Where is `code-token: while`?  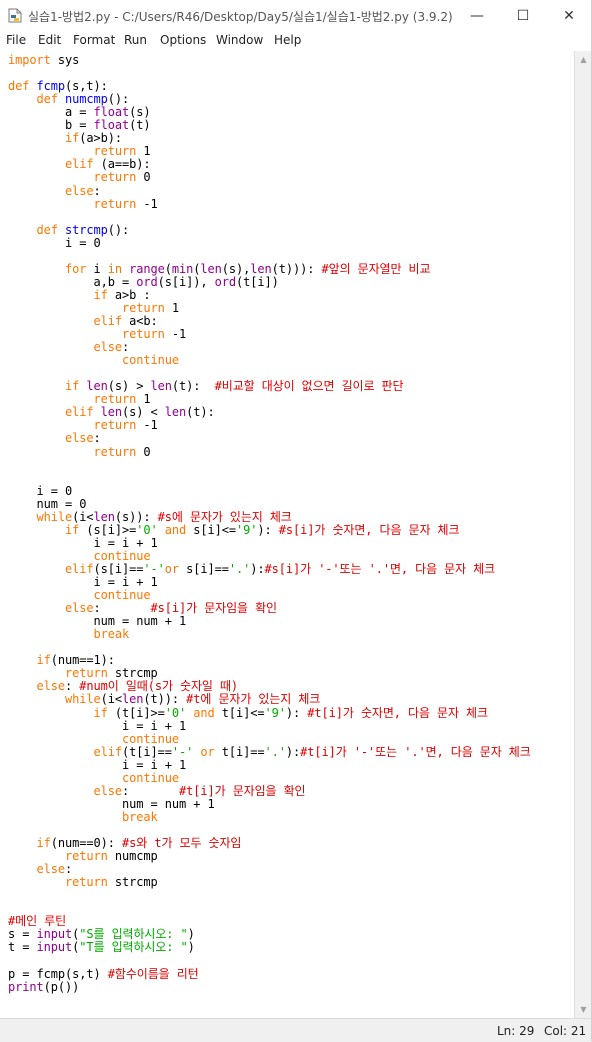 code-token: while is located at coordinates (54, 516).